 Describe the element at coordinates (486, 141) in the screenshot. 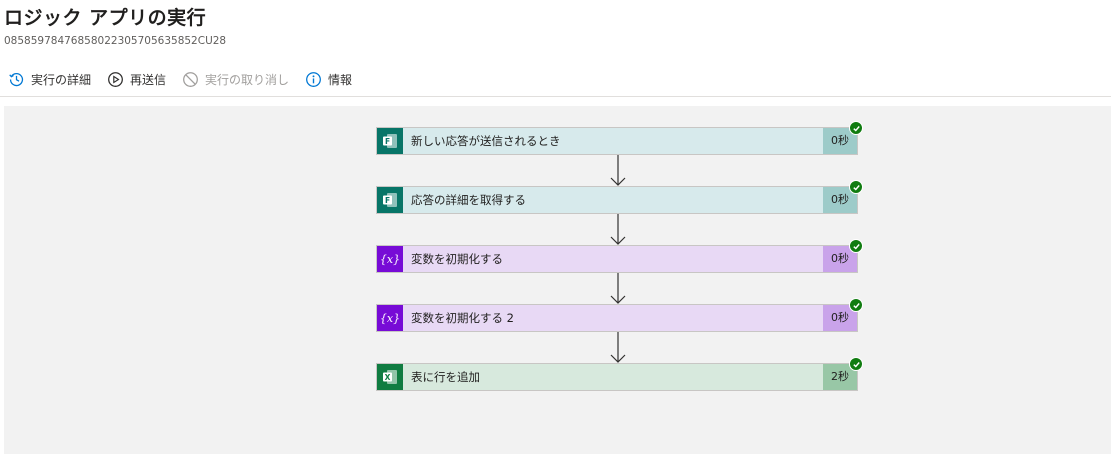

I see `step-label: 新しい応答が送信されるとき` at that location.